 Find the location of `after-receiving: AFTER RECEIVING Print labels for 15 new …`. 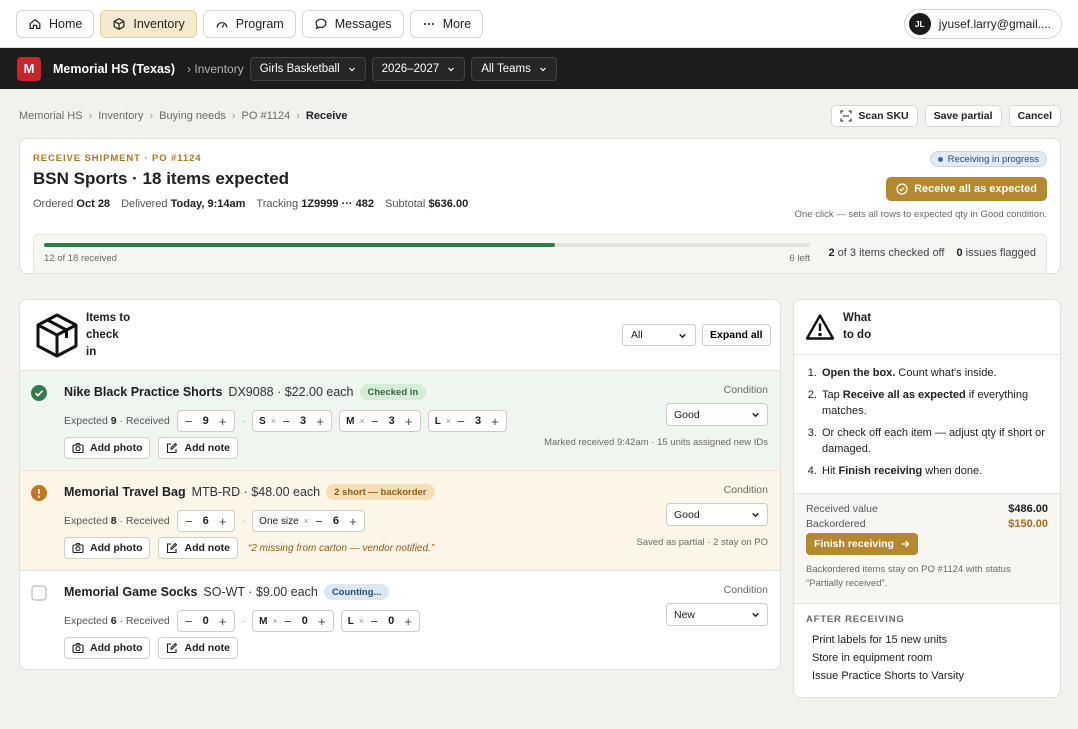

after-receiving: AFTER RECEIVING Print labels for 15 new … is located at coordinates (927, 649).